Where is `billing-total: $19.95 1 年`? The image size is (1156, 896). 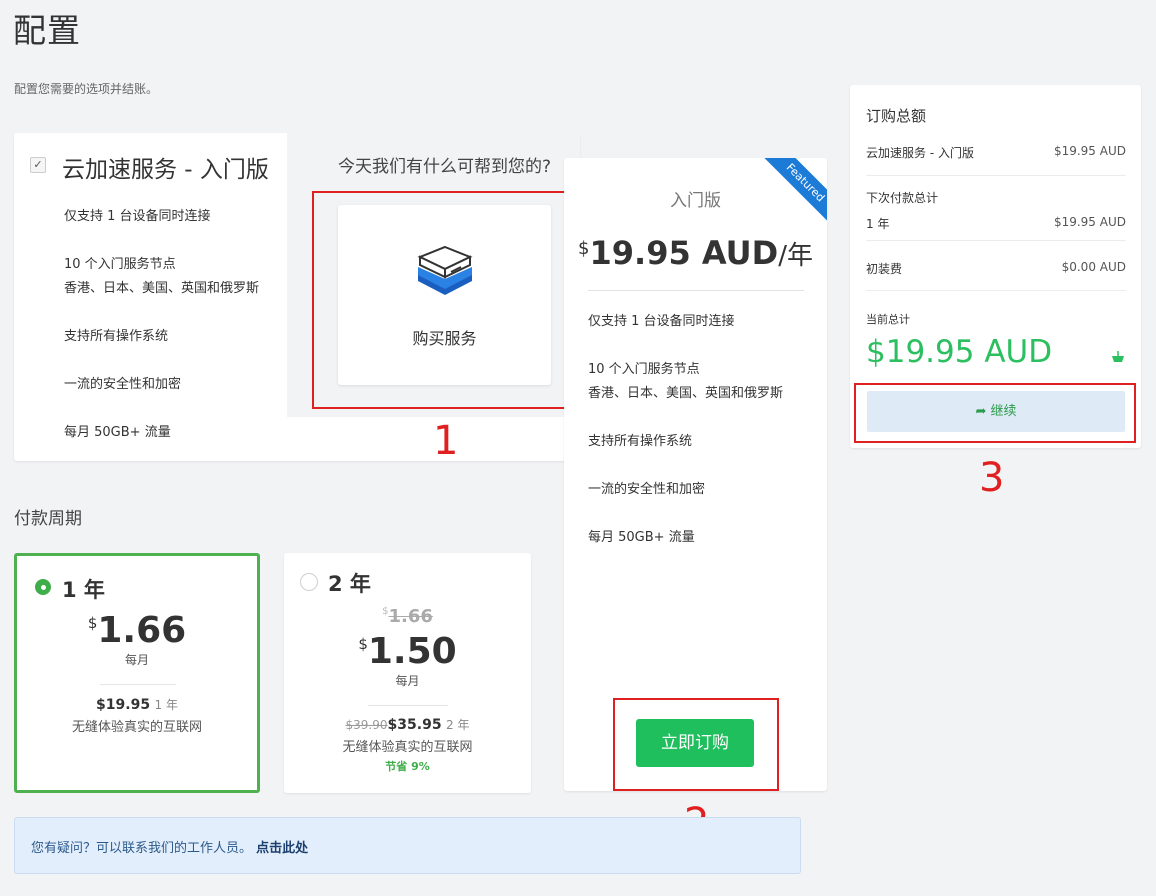
billing-total: $19.95 1 年 is located at coordinates (137, 704).